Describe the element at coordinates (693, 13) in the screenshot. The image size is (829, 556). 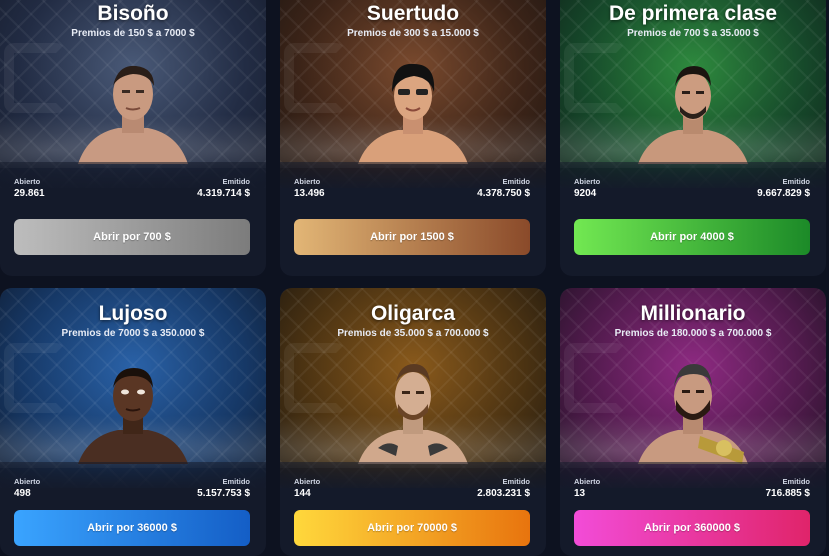
I see `case-title: De primera clase` at that location.